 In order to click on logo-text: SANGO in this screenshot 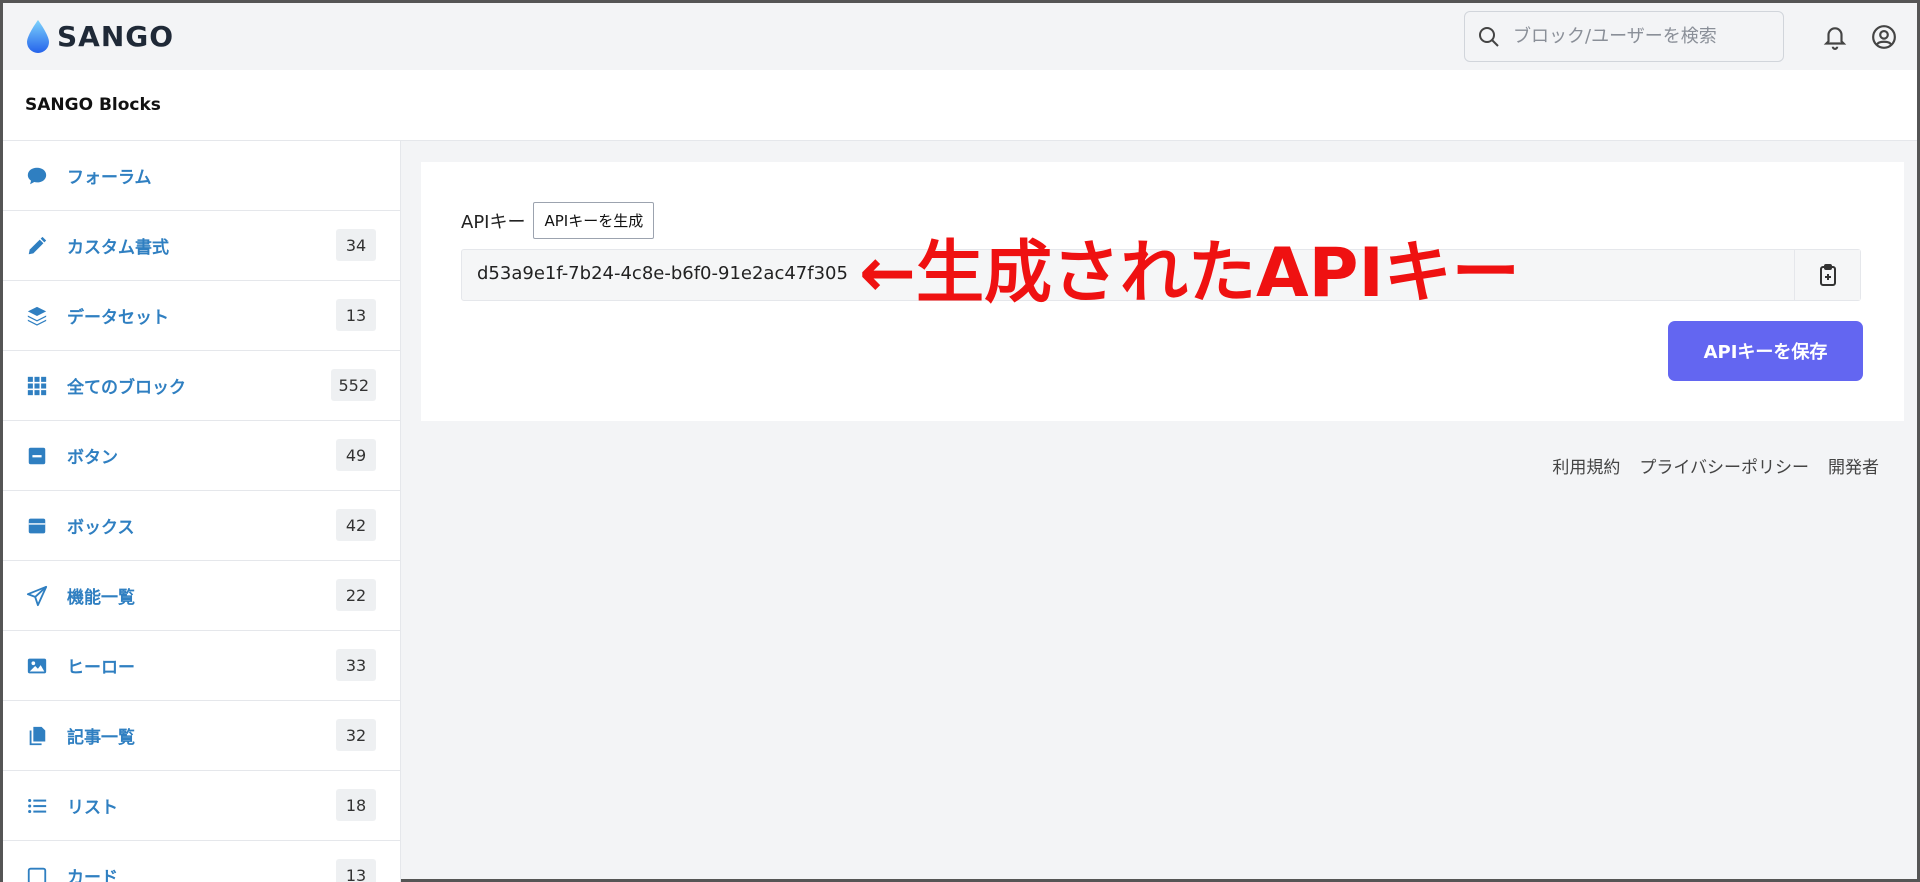, I will do `click(116, 36)`.